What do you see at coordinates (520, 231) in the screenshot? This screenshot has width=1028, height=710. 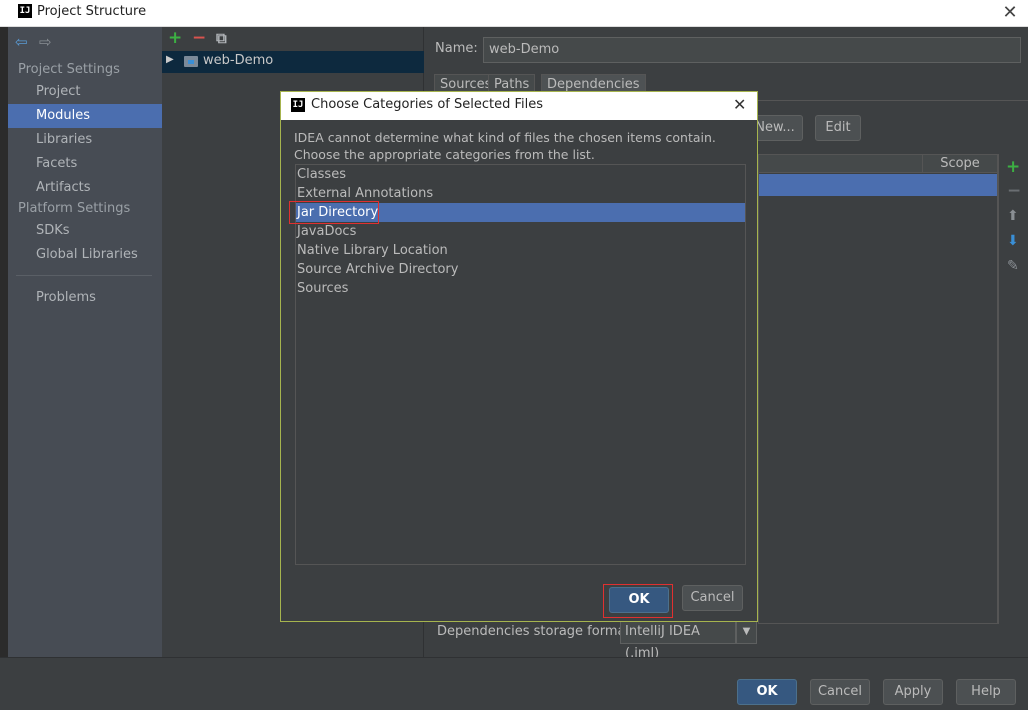 I see `list-item-javadocs: JavaDocs` at bounding box center [520, 231].